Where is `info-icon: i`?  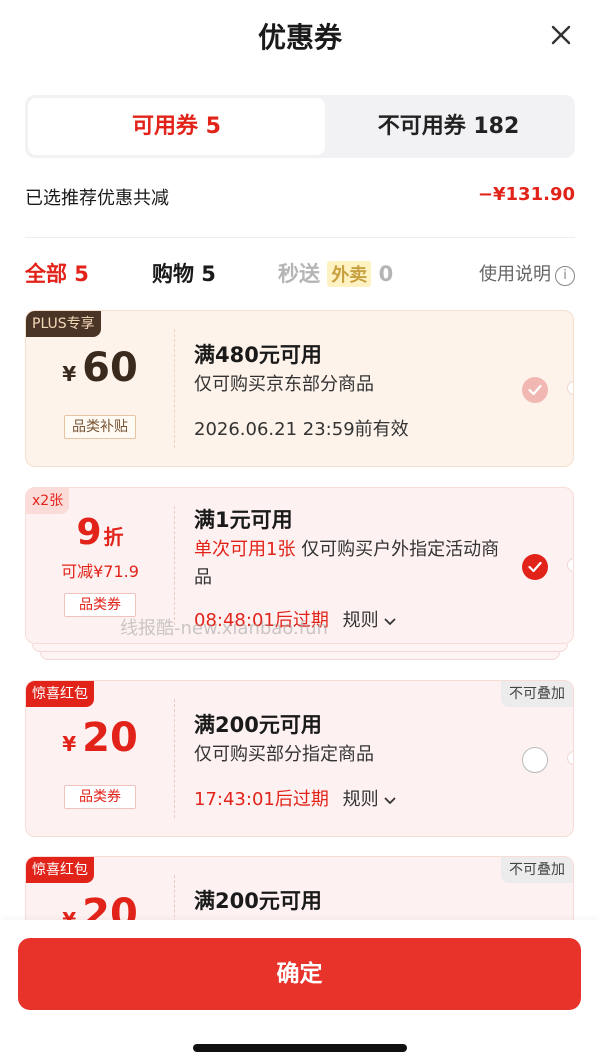
info-icon: i is located at coordinates (565, 276).